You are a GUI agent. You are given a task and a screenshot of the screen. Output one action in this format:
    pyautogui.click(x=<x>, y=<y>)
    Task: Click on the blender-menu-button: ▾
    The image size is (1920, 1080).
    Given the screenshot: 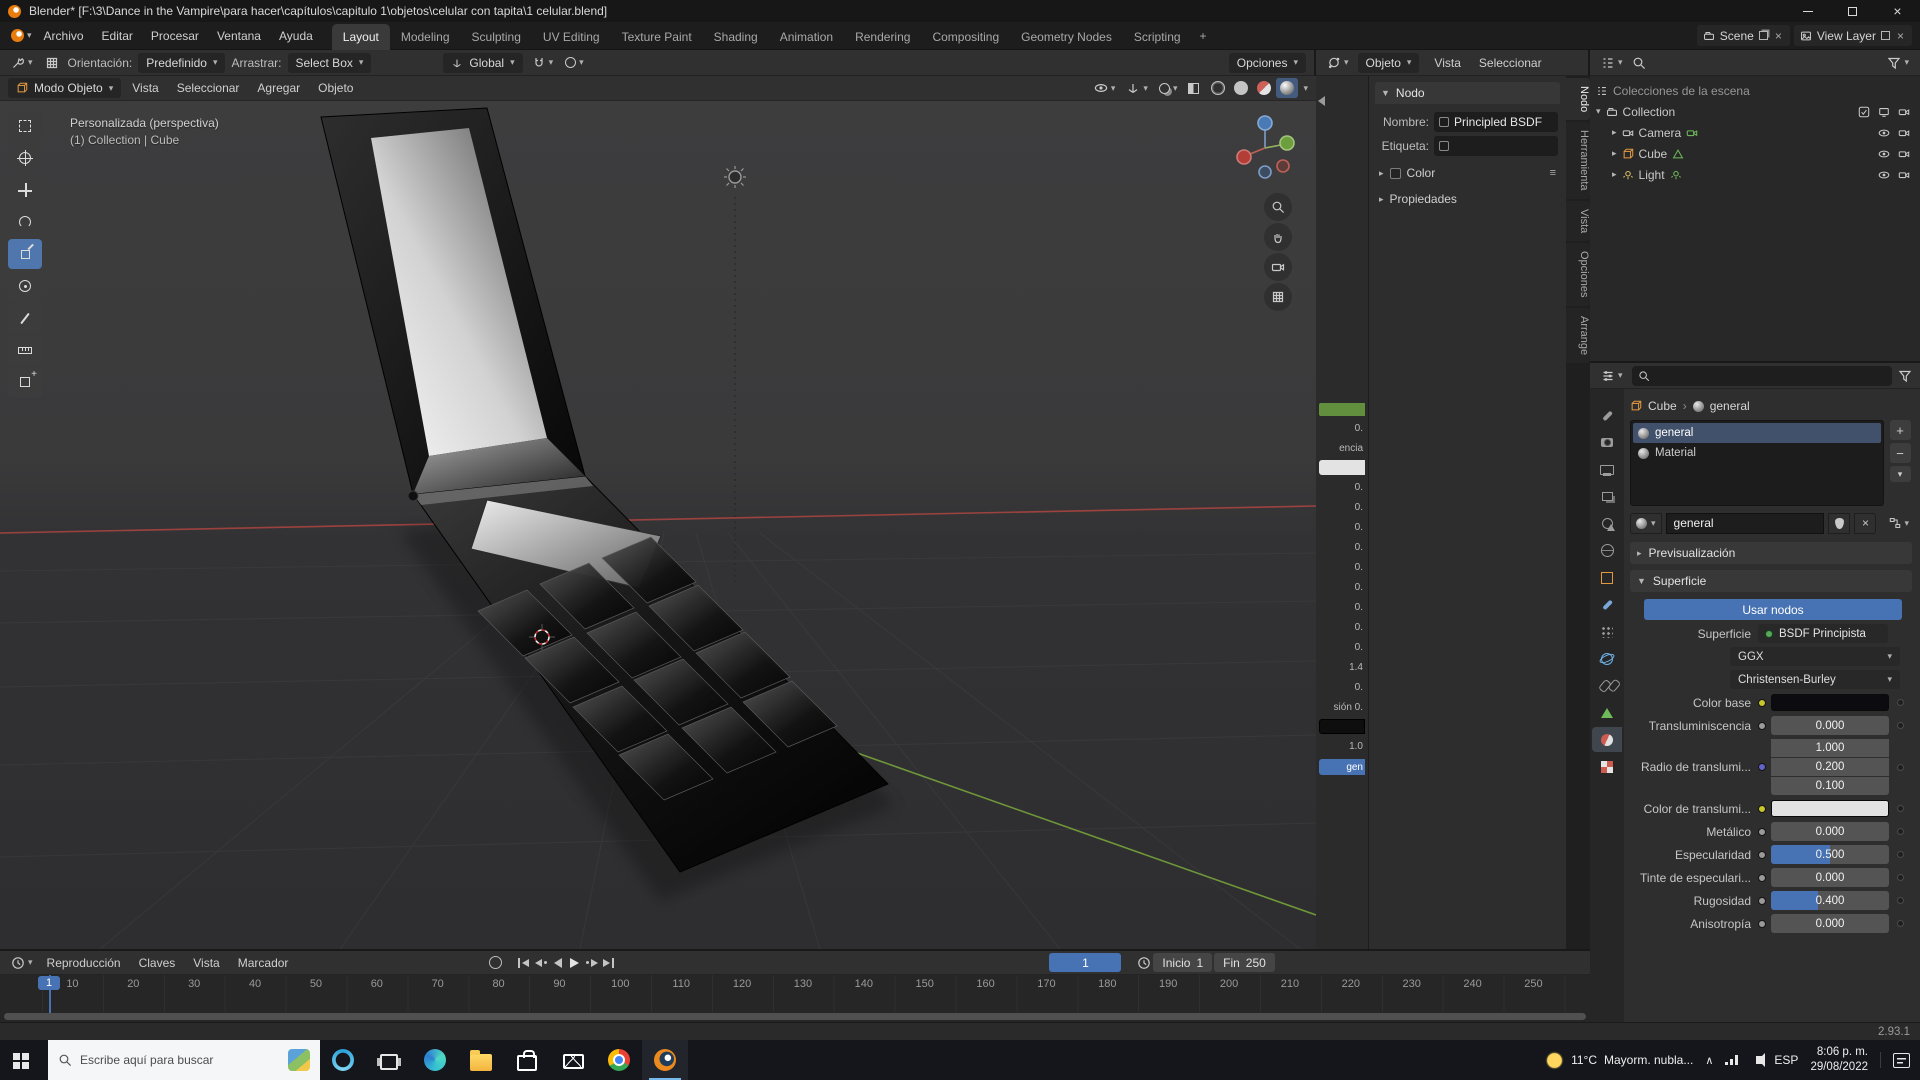 What is the action you would take?
    pyautogui.click(x=21, y=36)
    